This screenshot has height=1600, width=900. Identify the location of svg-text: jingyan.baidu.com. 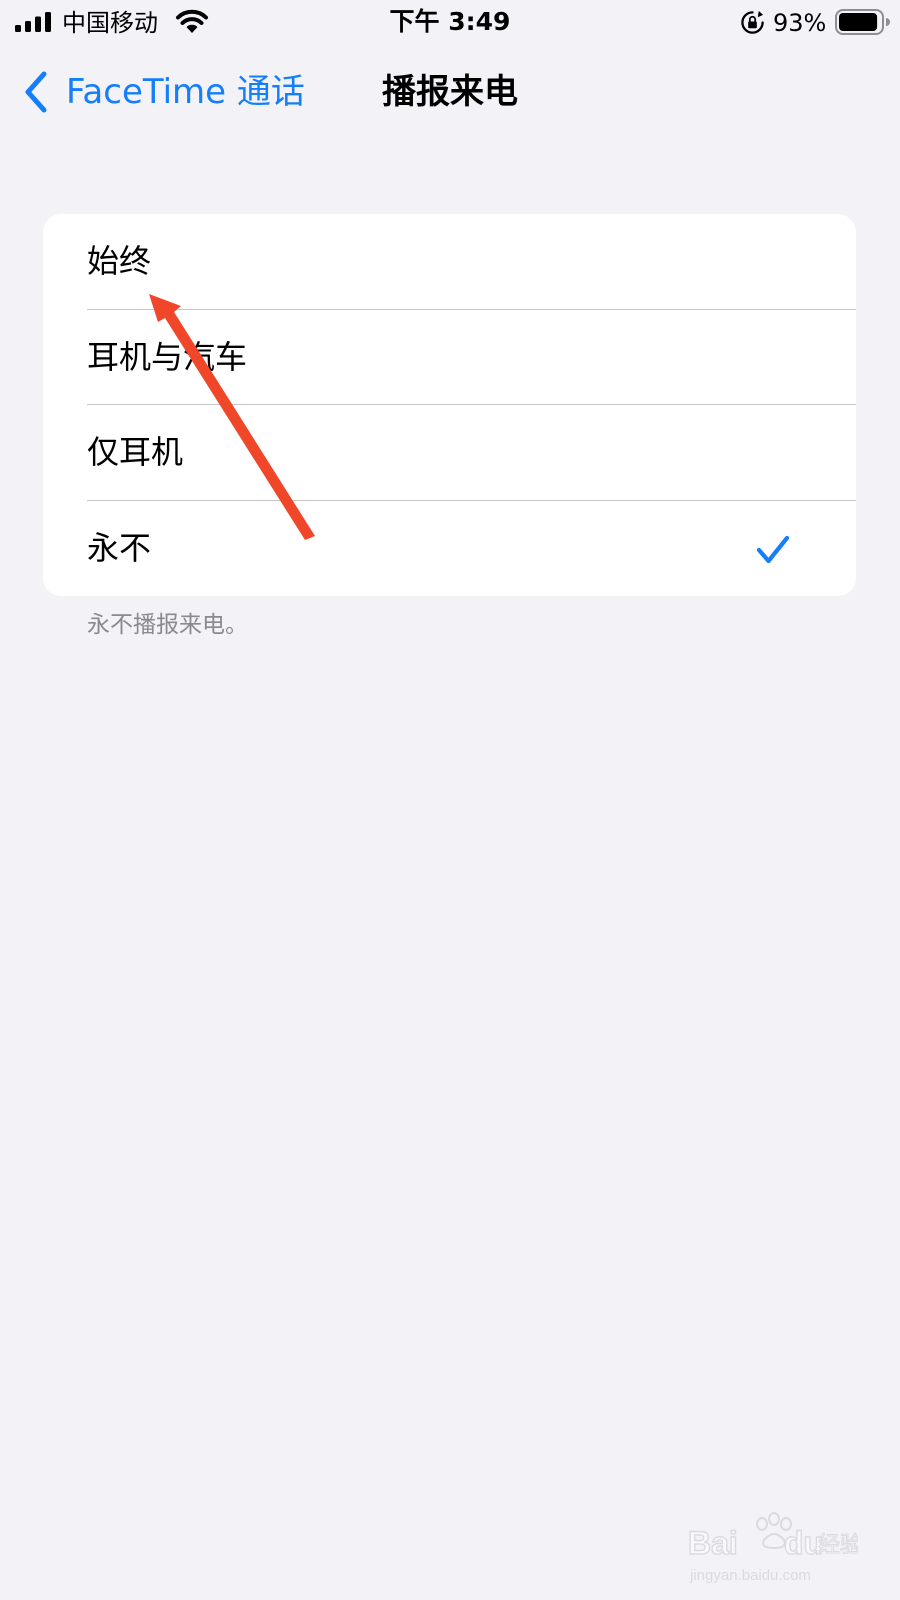
(750, 1575).